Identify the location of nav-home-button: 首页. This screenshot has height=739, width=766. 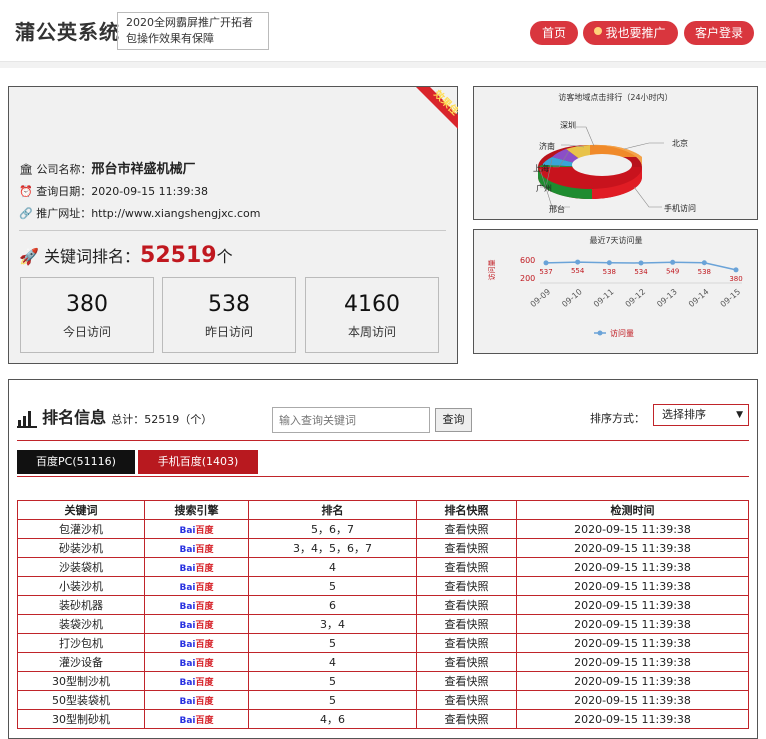
(554, 33).